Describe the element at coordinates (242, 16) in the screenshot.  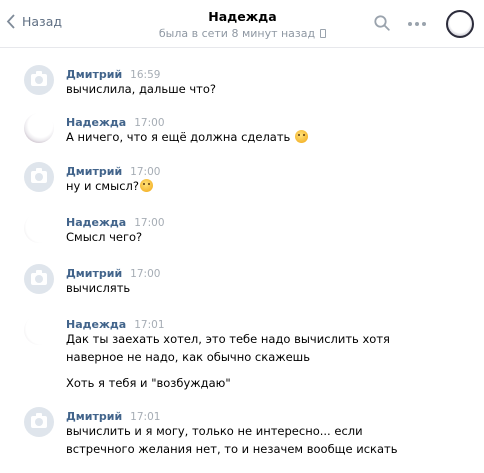
I see `chat-title: Надежда` at that location.